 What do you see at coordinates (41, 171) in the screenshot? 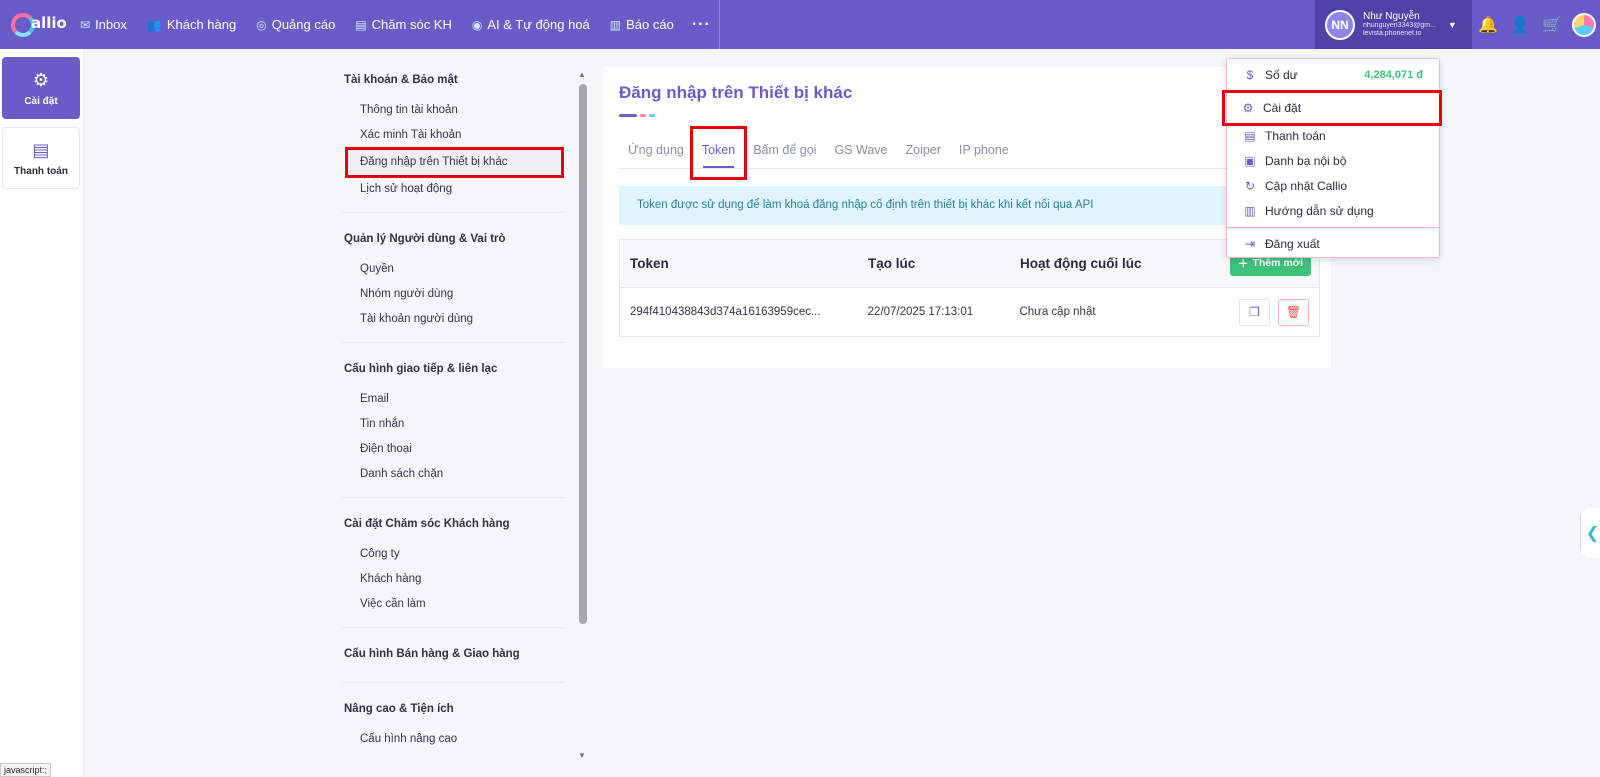
I see `rail-label: Thanh toán` at bounding box center [41, 171].